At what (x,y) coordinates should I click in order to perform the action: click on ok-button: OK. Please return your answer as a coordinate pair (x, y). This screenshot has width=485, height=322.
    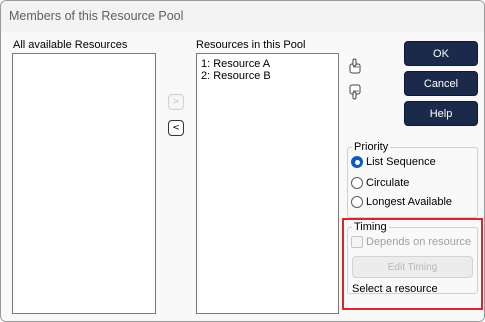
    Looking at the image, I should click on (441, 53).